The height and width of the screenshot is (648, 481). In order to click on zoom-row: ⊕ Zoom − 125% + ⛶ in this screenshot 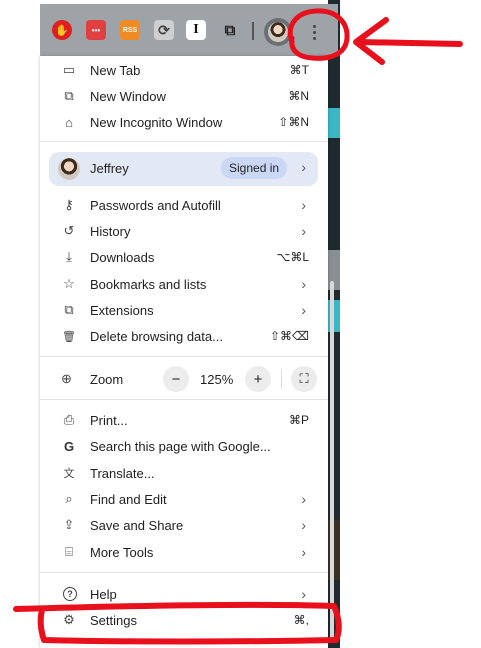, I will do `click(184, 379)`.